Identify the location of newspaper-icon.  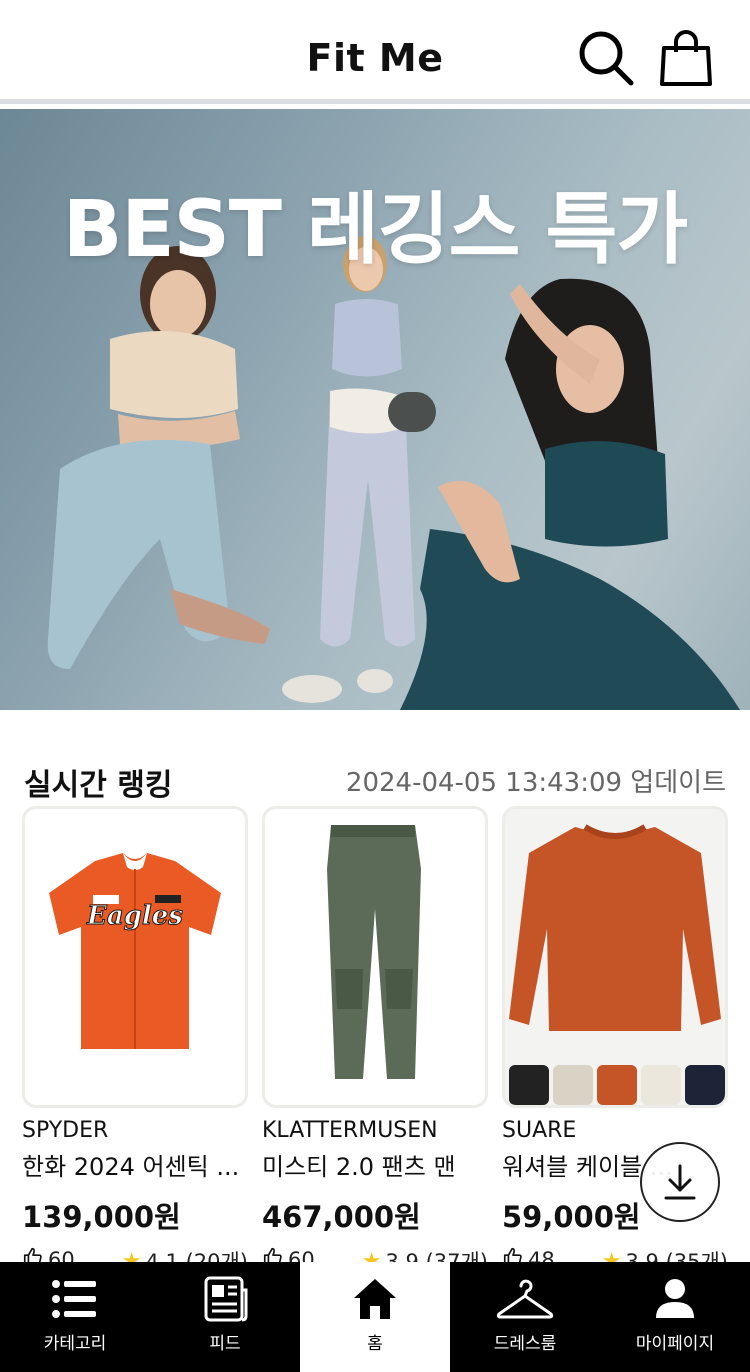
(226, 1299).